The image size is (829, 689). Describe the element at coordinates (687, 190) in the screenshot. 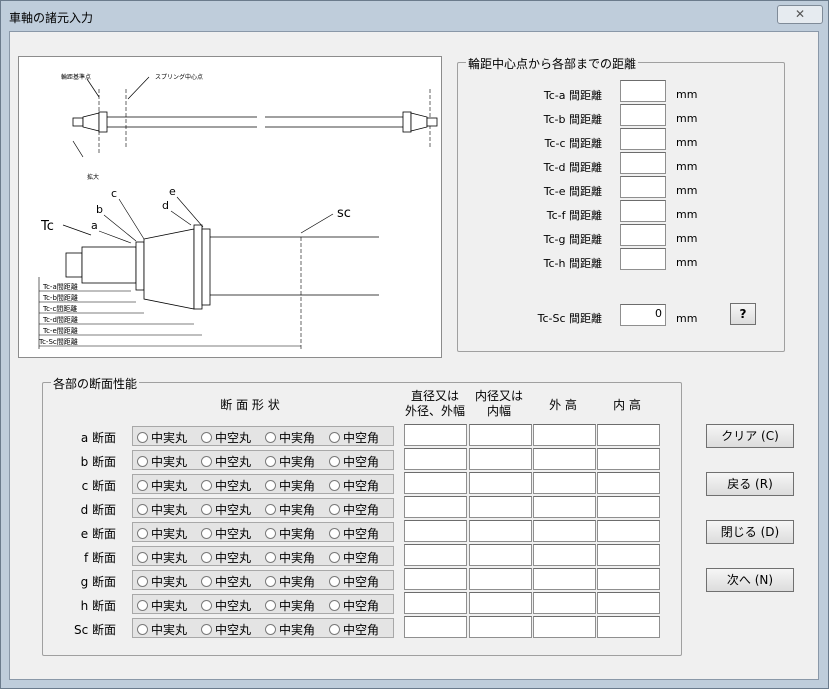

I see `distance-unit: mm` at that location.